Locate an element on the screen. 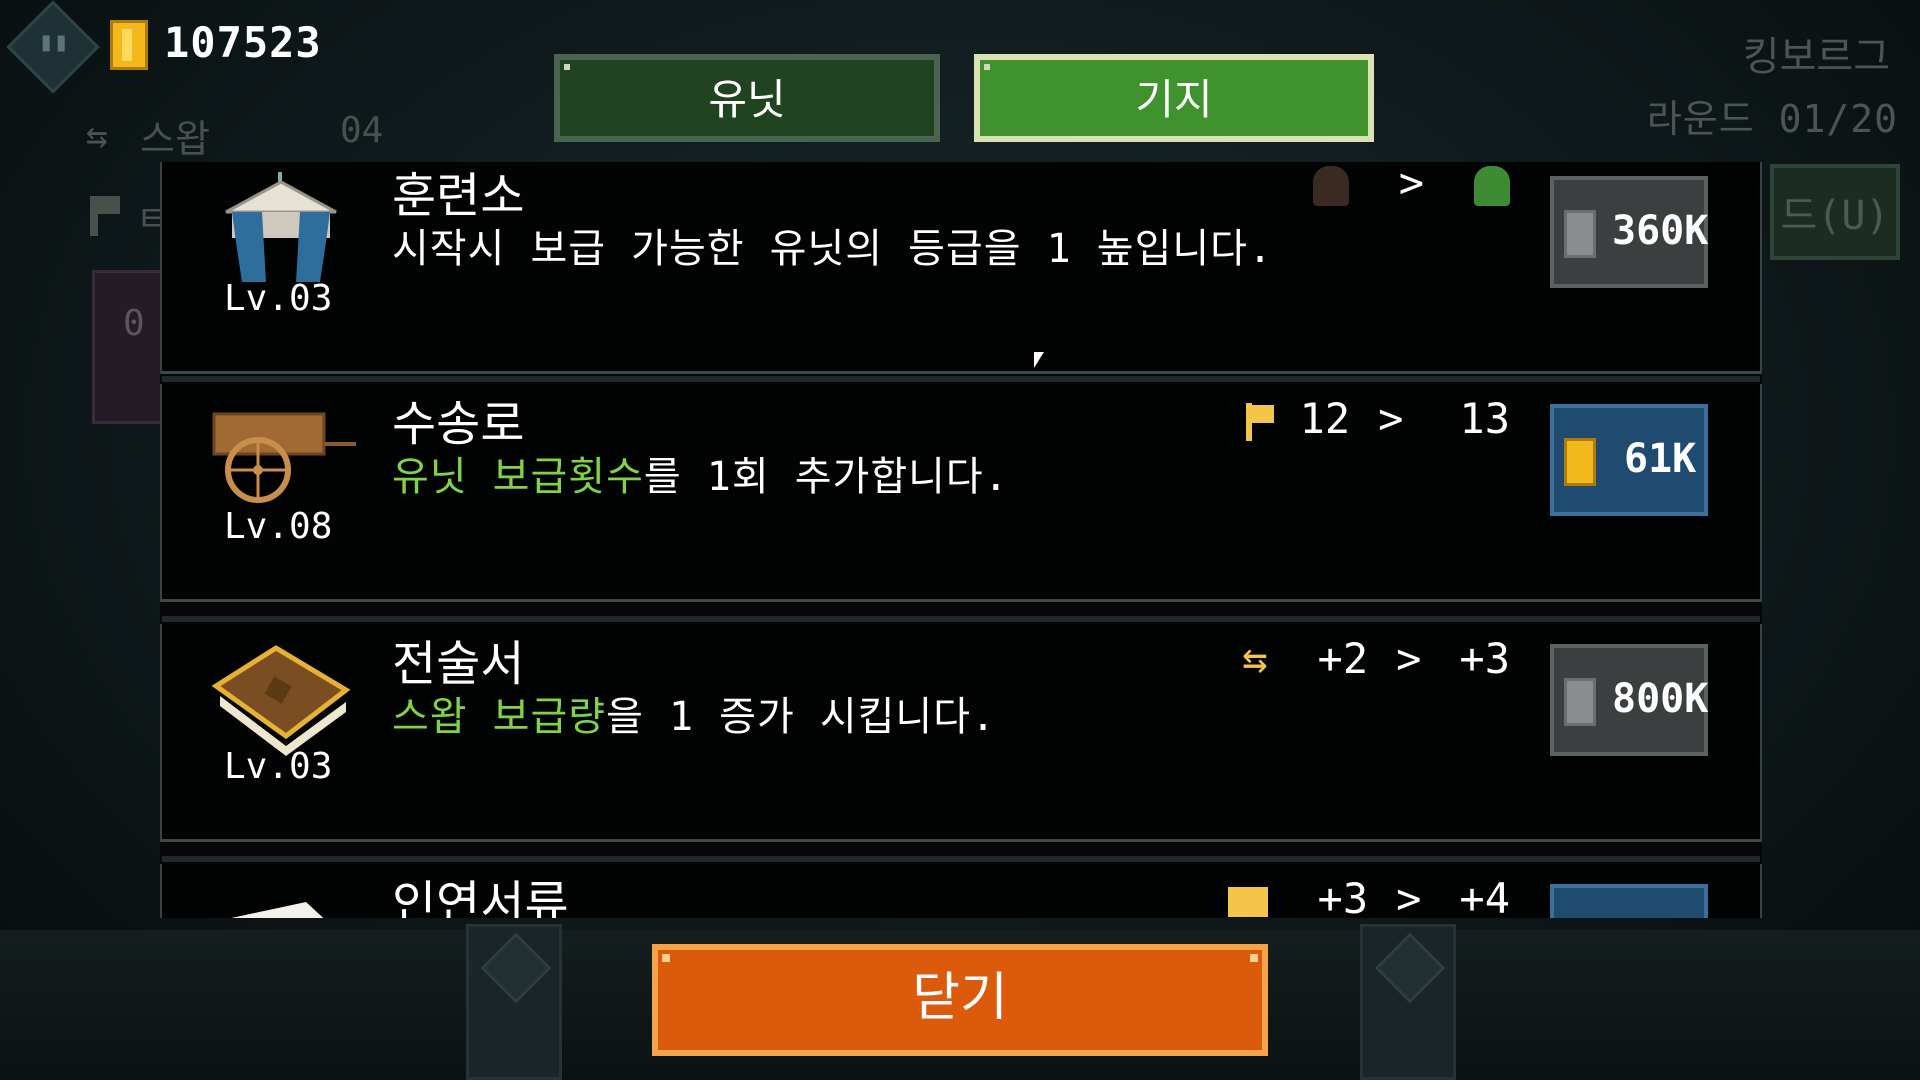  upgrade-price-button is located at coordinates (1629, 901).